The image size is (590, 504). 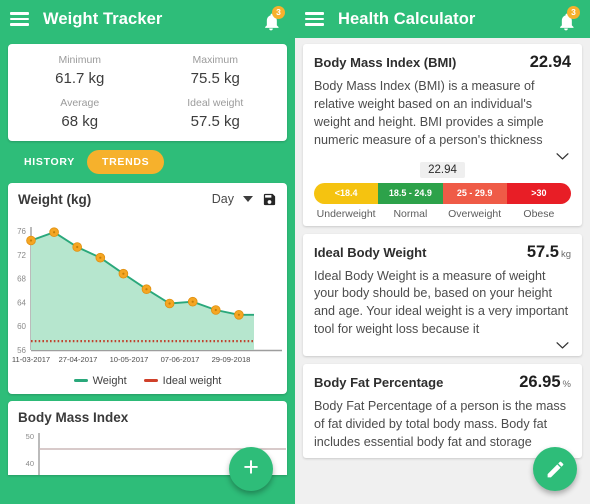 I want to click on right-appbar: Health Calculator 3, so click(x=442, y=19).